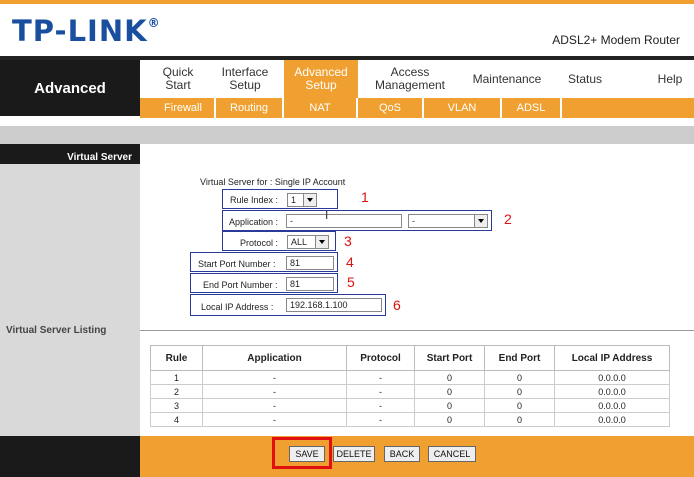 The image size is (694, 477). I want to click on end-port-label: End Port Number :, so click(240, 285).